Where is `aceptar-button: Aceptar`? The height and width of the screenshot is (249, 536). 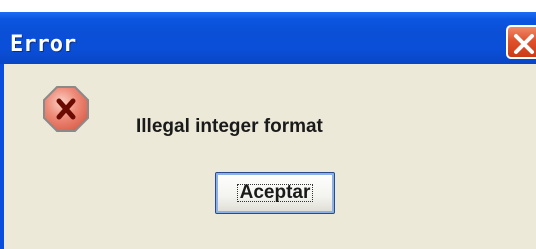 aceptar-button: Aceptar is located at coordinates (275, 193).